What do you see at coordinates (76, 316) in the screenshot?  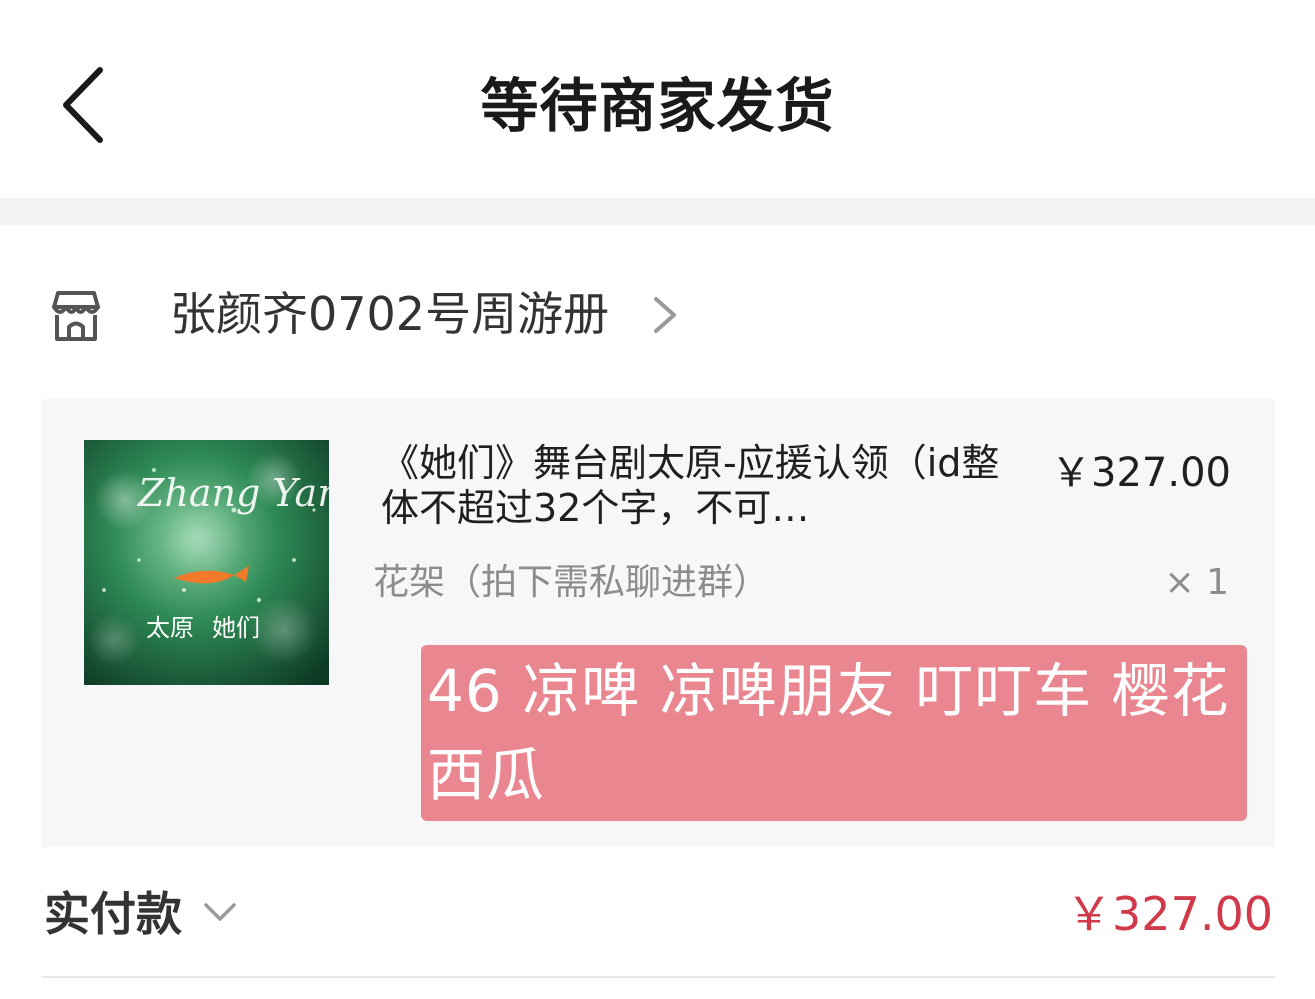 I see `storefront-icon` at bounding box center [76, 316].